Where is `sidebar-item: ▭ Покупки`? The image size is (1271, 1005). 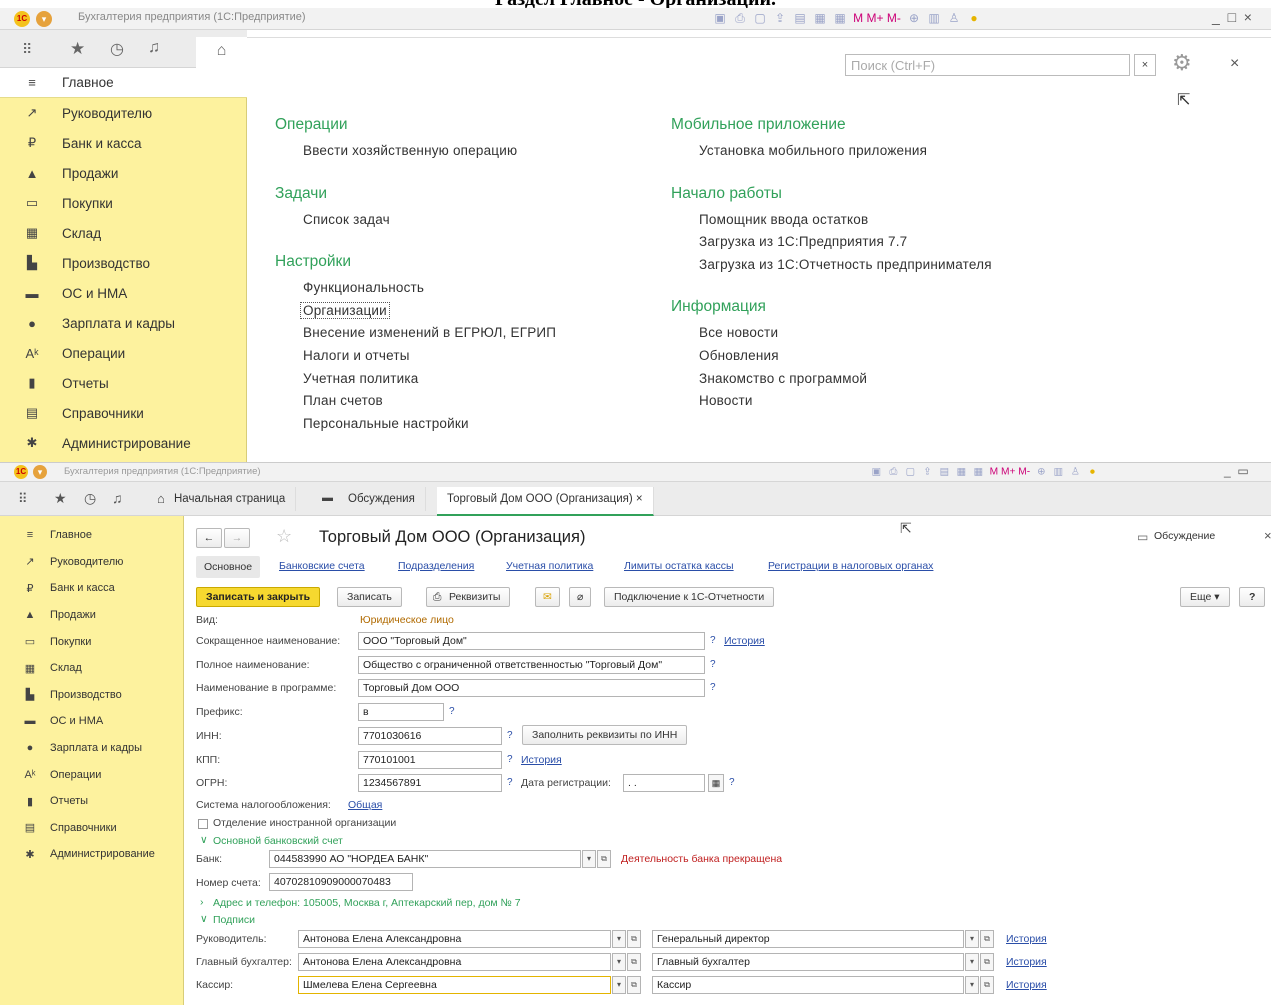
sidebar-item: ▭ Покупки is located at coordinates (123, 203).